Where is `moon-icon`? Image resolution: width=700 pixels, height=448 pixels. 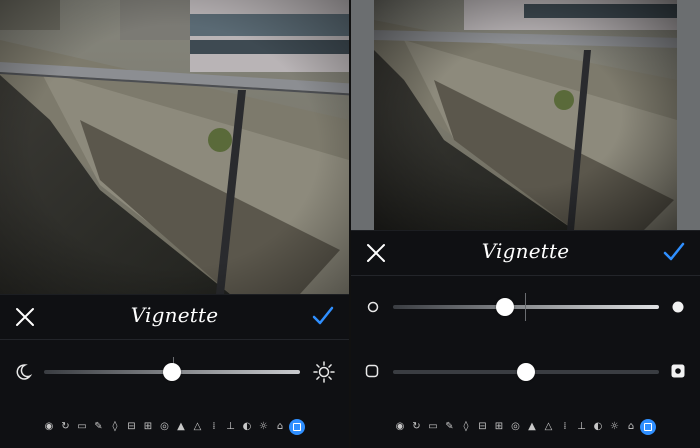 moon-icon is located at coordinates (24, 372).